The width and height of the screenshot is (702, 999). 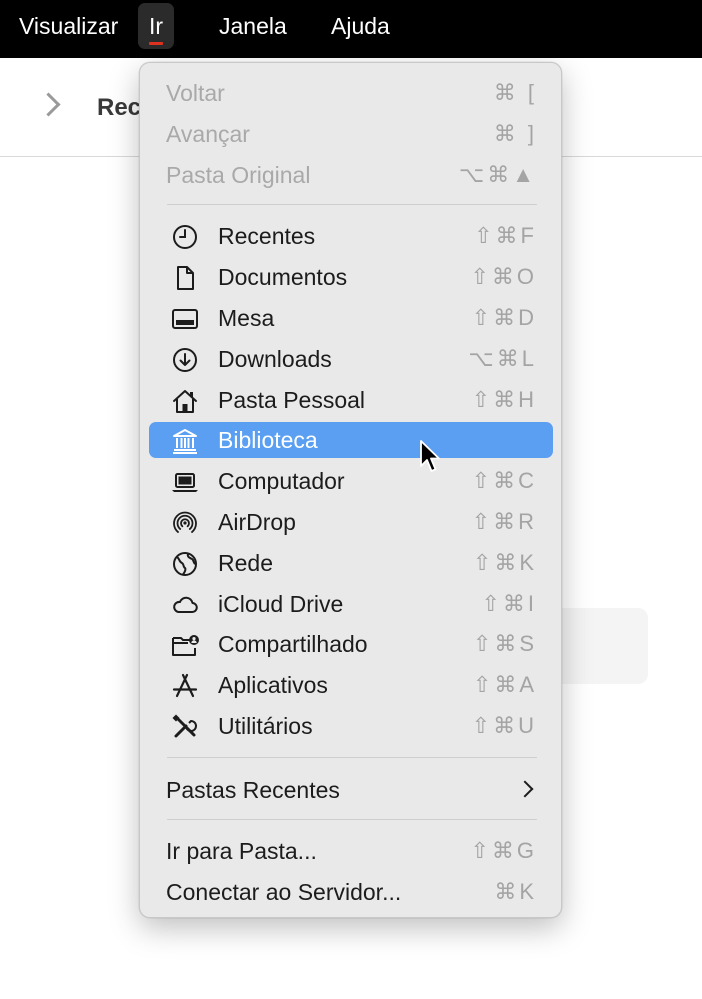 What do you see at coordinates (185, 523) in the screenshot?
I see `airdrop-icon` at bounding box center [185, 523].